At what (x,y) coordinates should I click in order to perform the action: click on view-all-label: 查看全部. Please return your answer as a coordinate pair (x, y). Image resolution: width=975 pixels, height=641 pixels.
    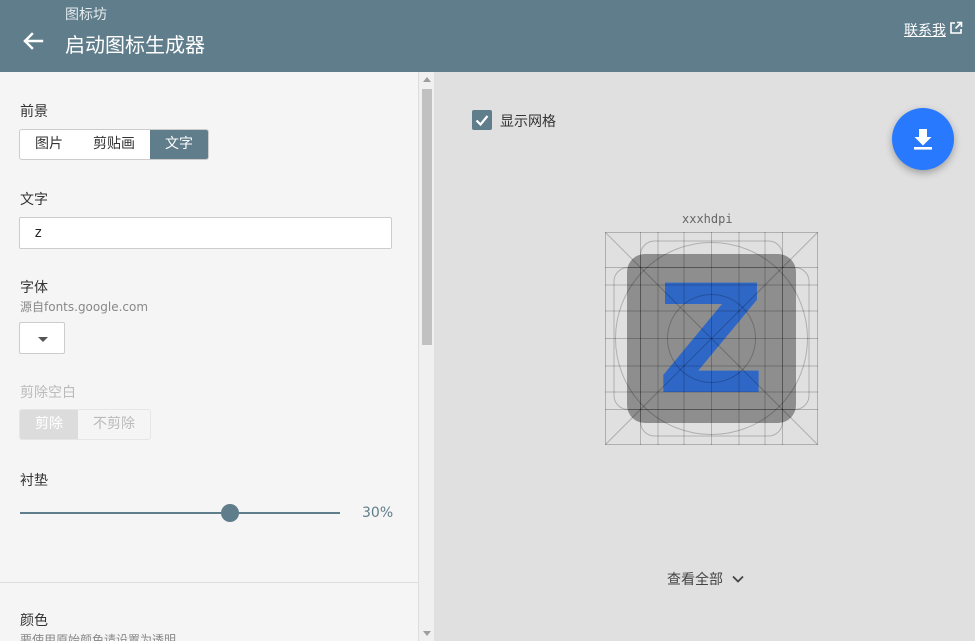
    Looking at the image, I should click on (695, 580).